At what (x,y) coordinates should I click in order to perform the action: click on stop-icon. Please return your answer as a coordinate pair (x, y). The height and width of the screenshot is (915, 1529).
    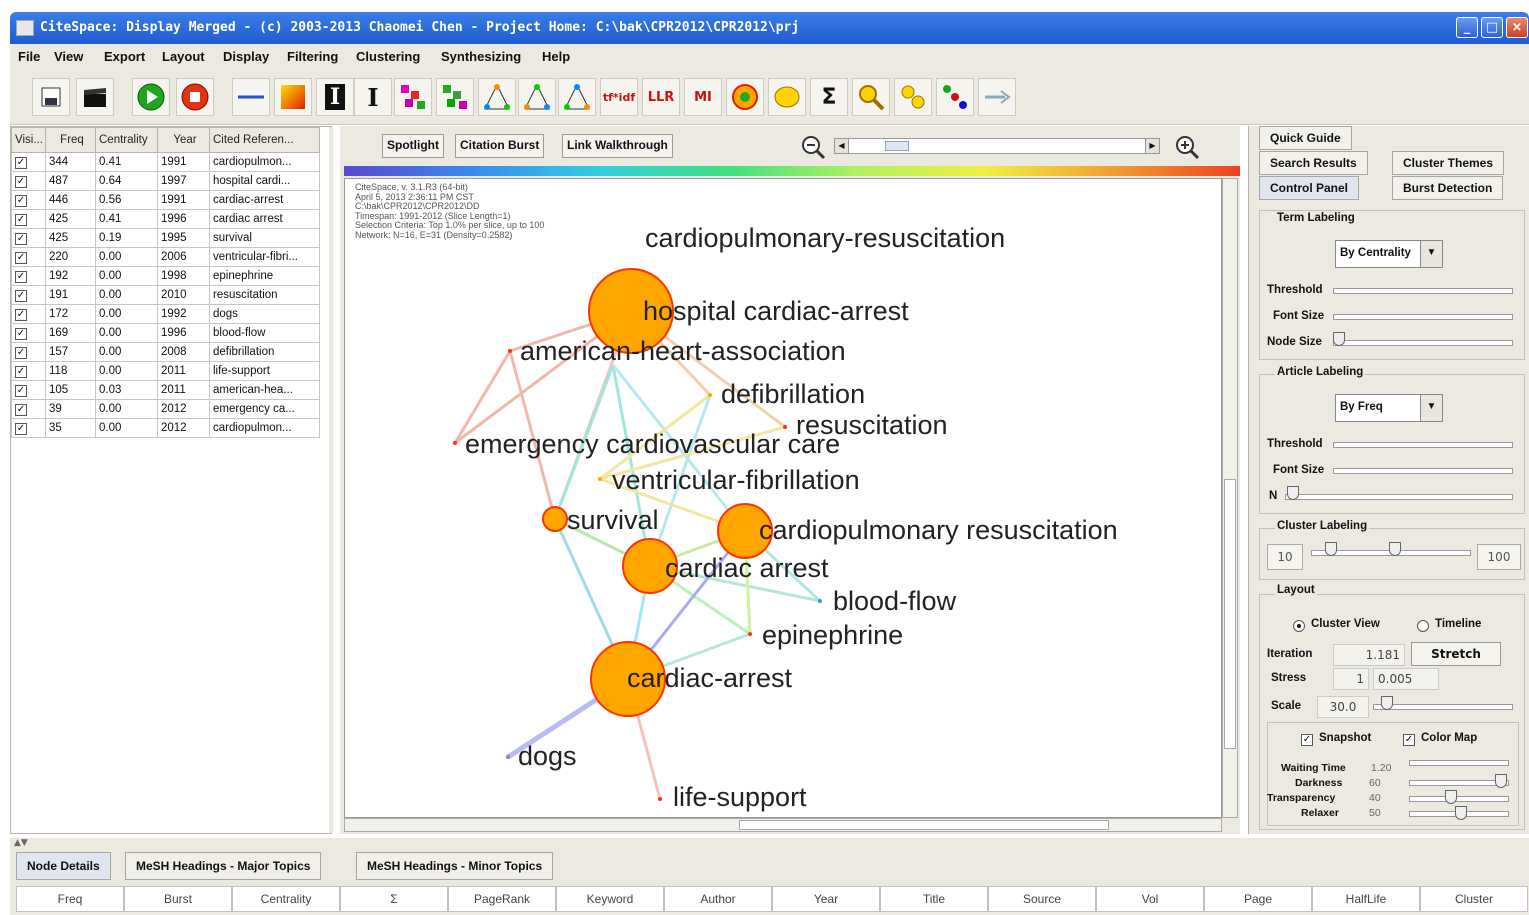
    Looking at the image, I should click on (195, 97).